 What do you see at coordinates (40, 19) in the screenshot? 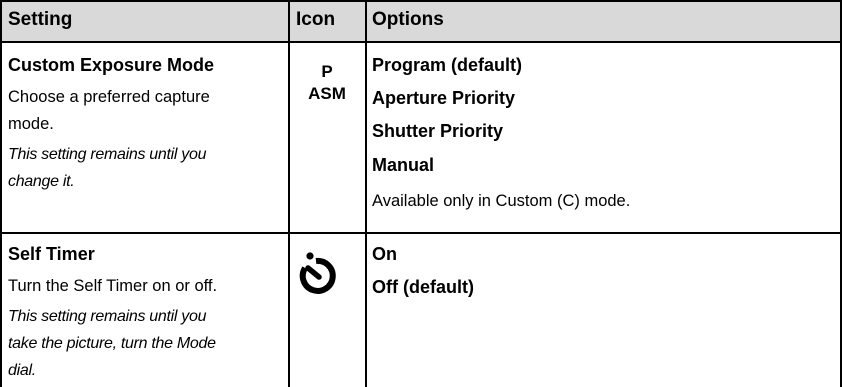
I see `header-setting: Setting` at bounding box center [40, 19].